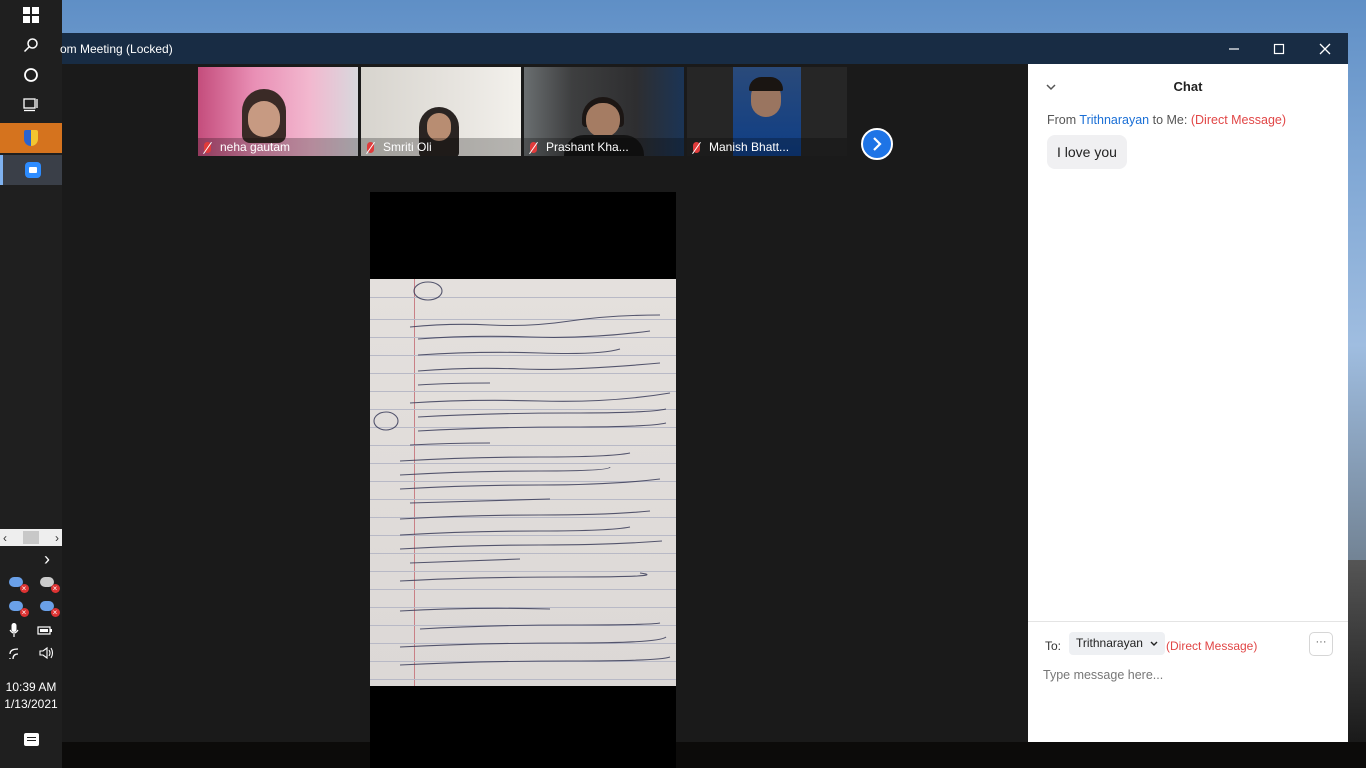  I want to click on sync-error-icon, so click(18, 609).